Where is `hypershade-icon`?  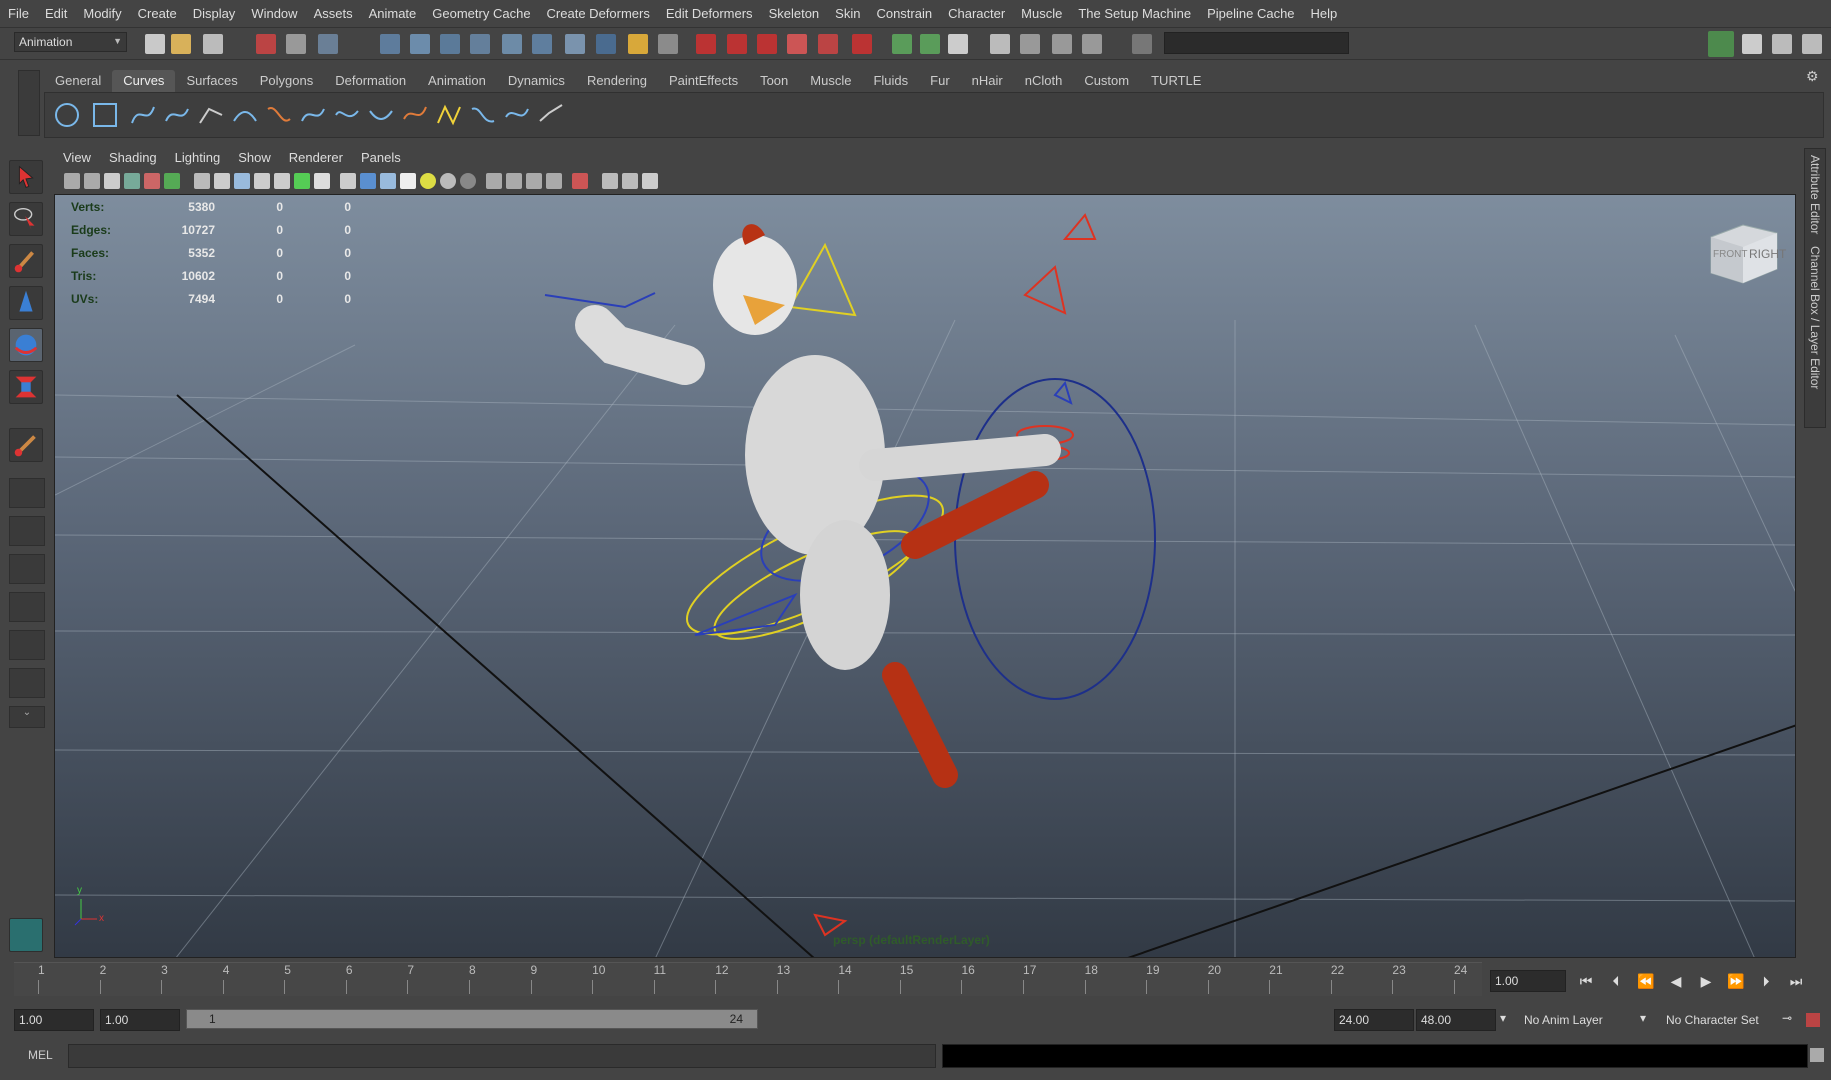 hypershade-icon is located at coordinates (797, 44).